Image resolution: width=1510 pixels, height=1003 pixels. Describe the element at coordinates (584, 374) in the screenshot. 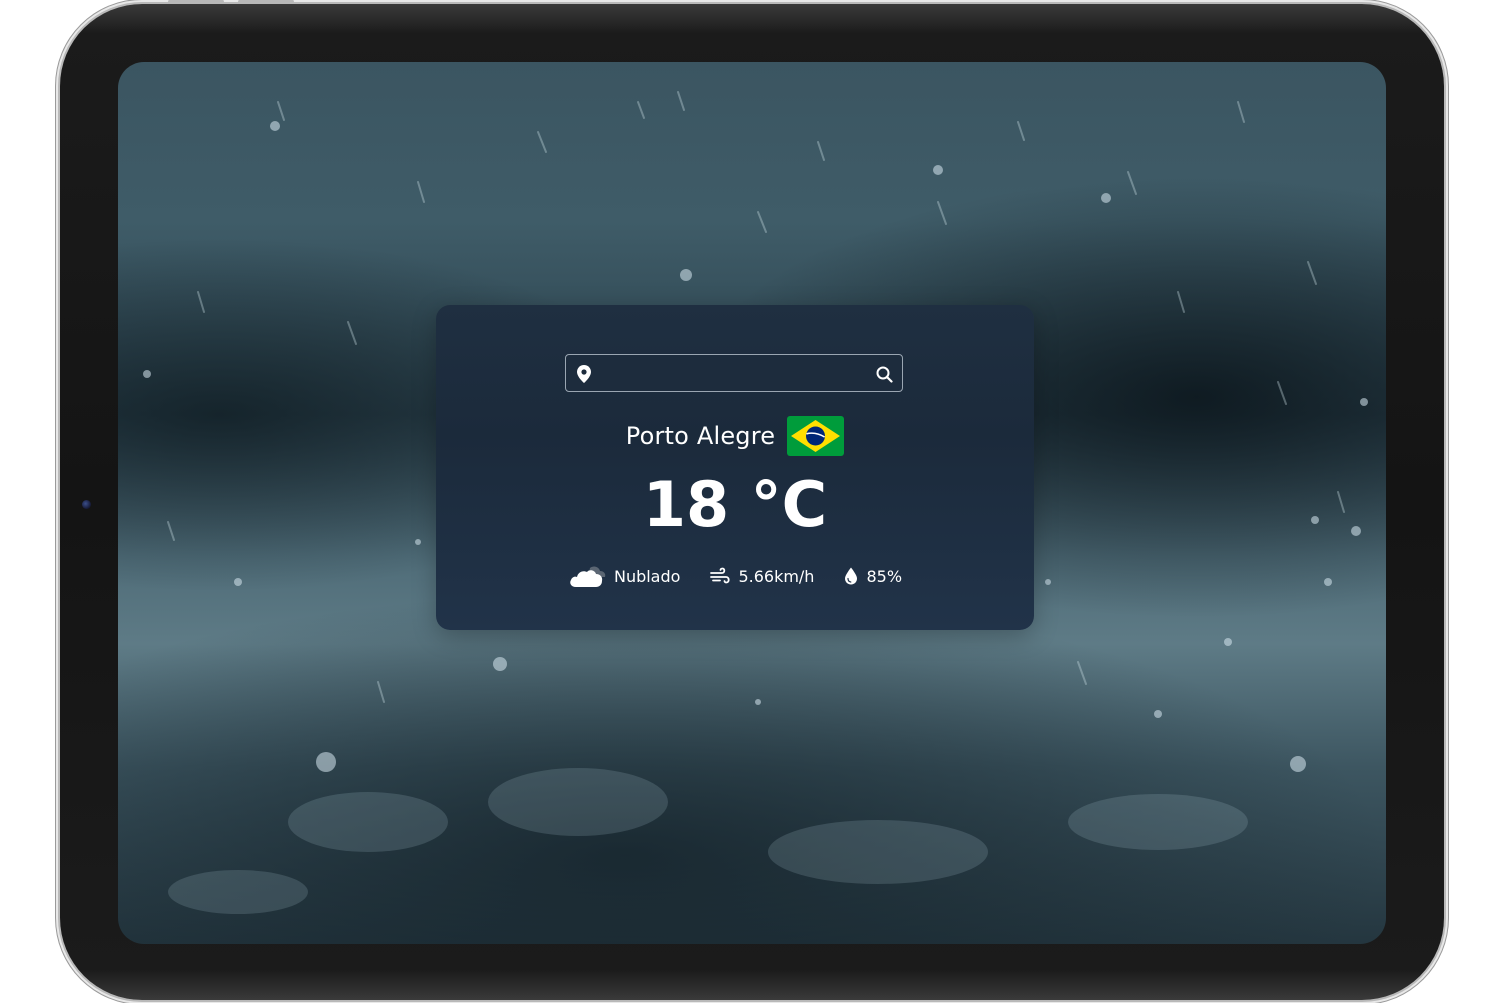

I see `map-pin-icon` at that location.